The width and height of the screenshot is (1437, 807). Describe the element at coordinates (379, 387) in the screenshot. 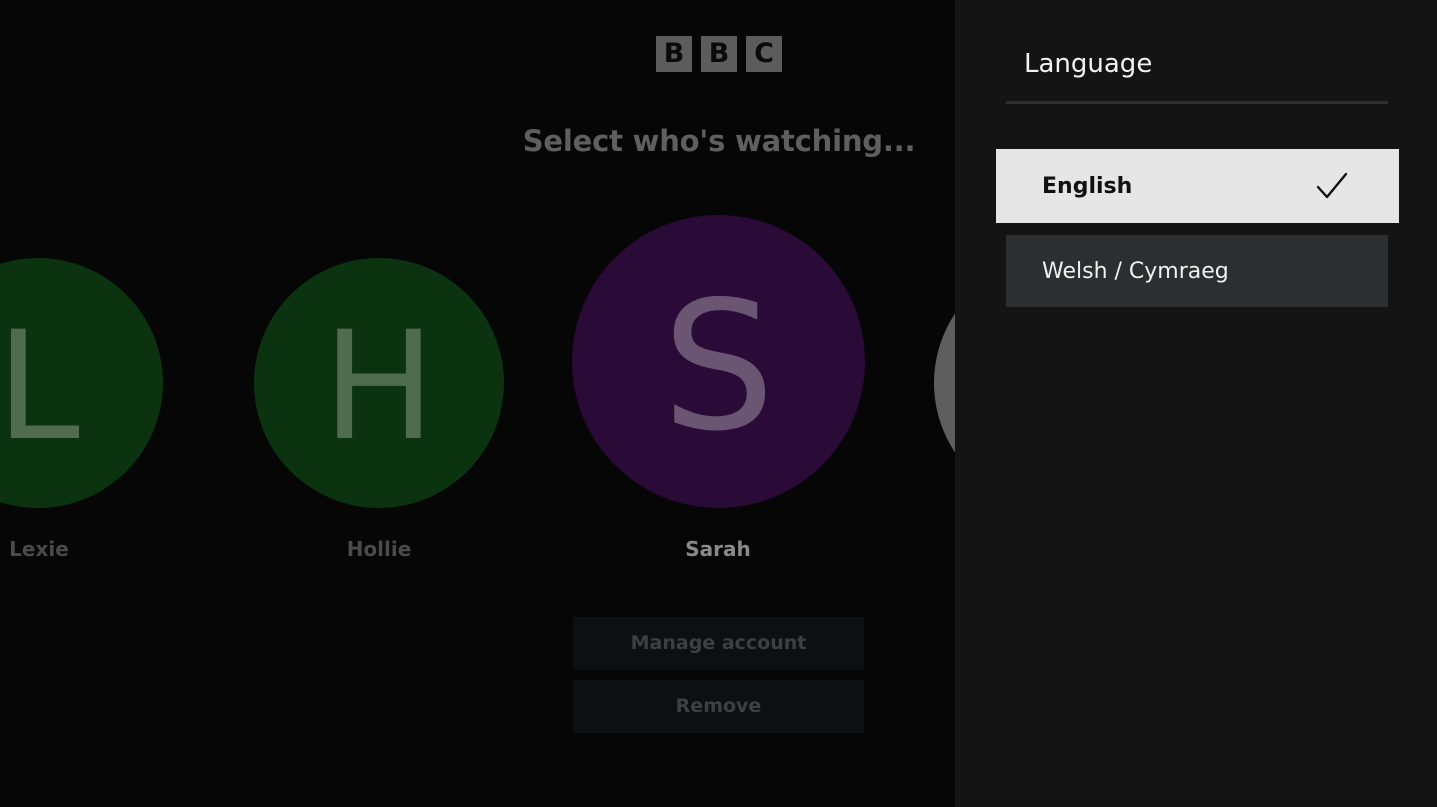

I see `avatar-initial: H` at that location.